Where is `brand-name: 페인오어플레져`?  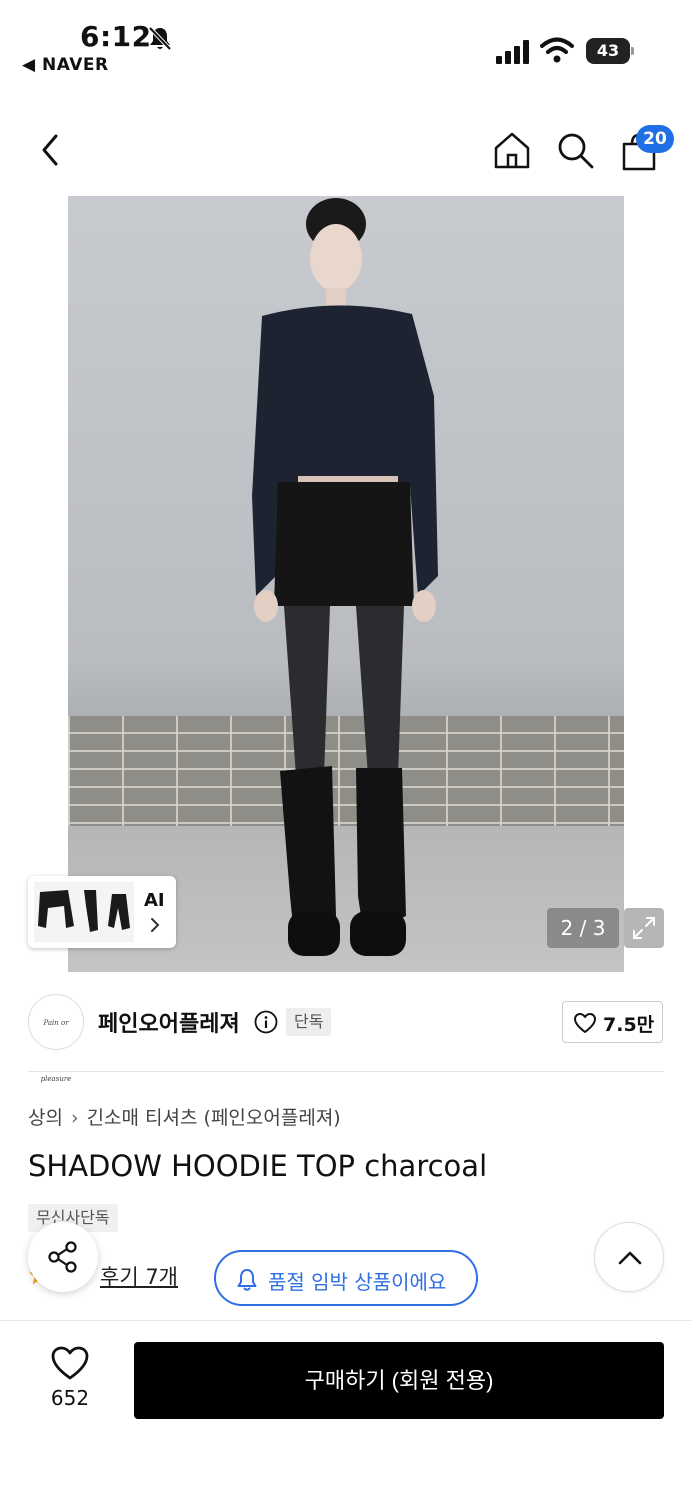 brand-name: 페인오어플레져 is located at coordinates (169, 1022).